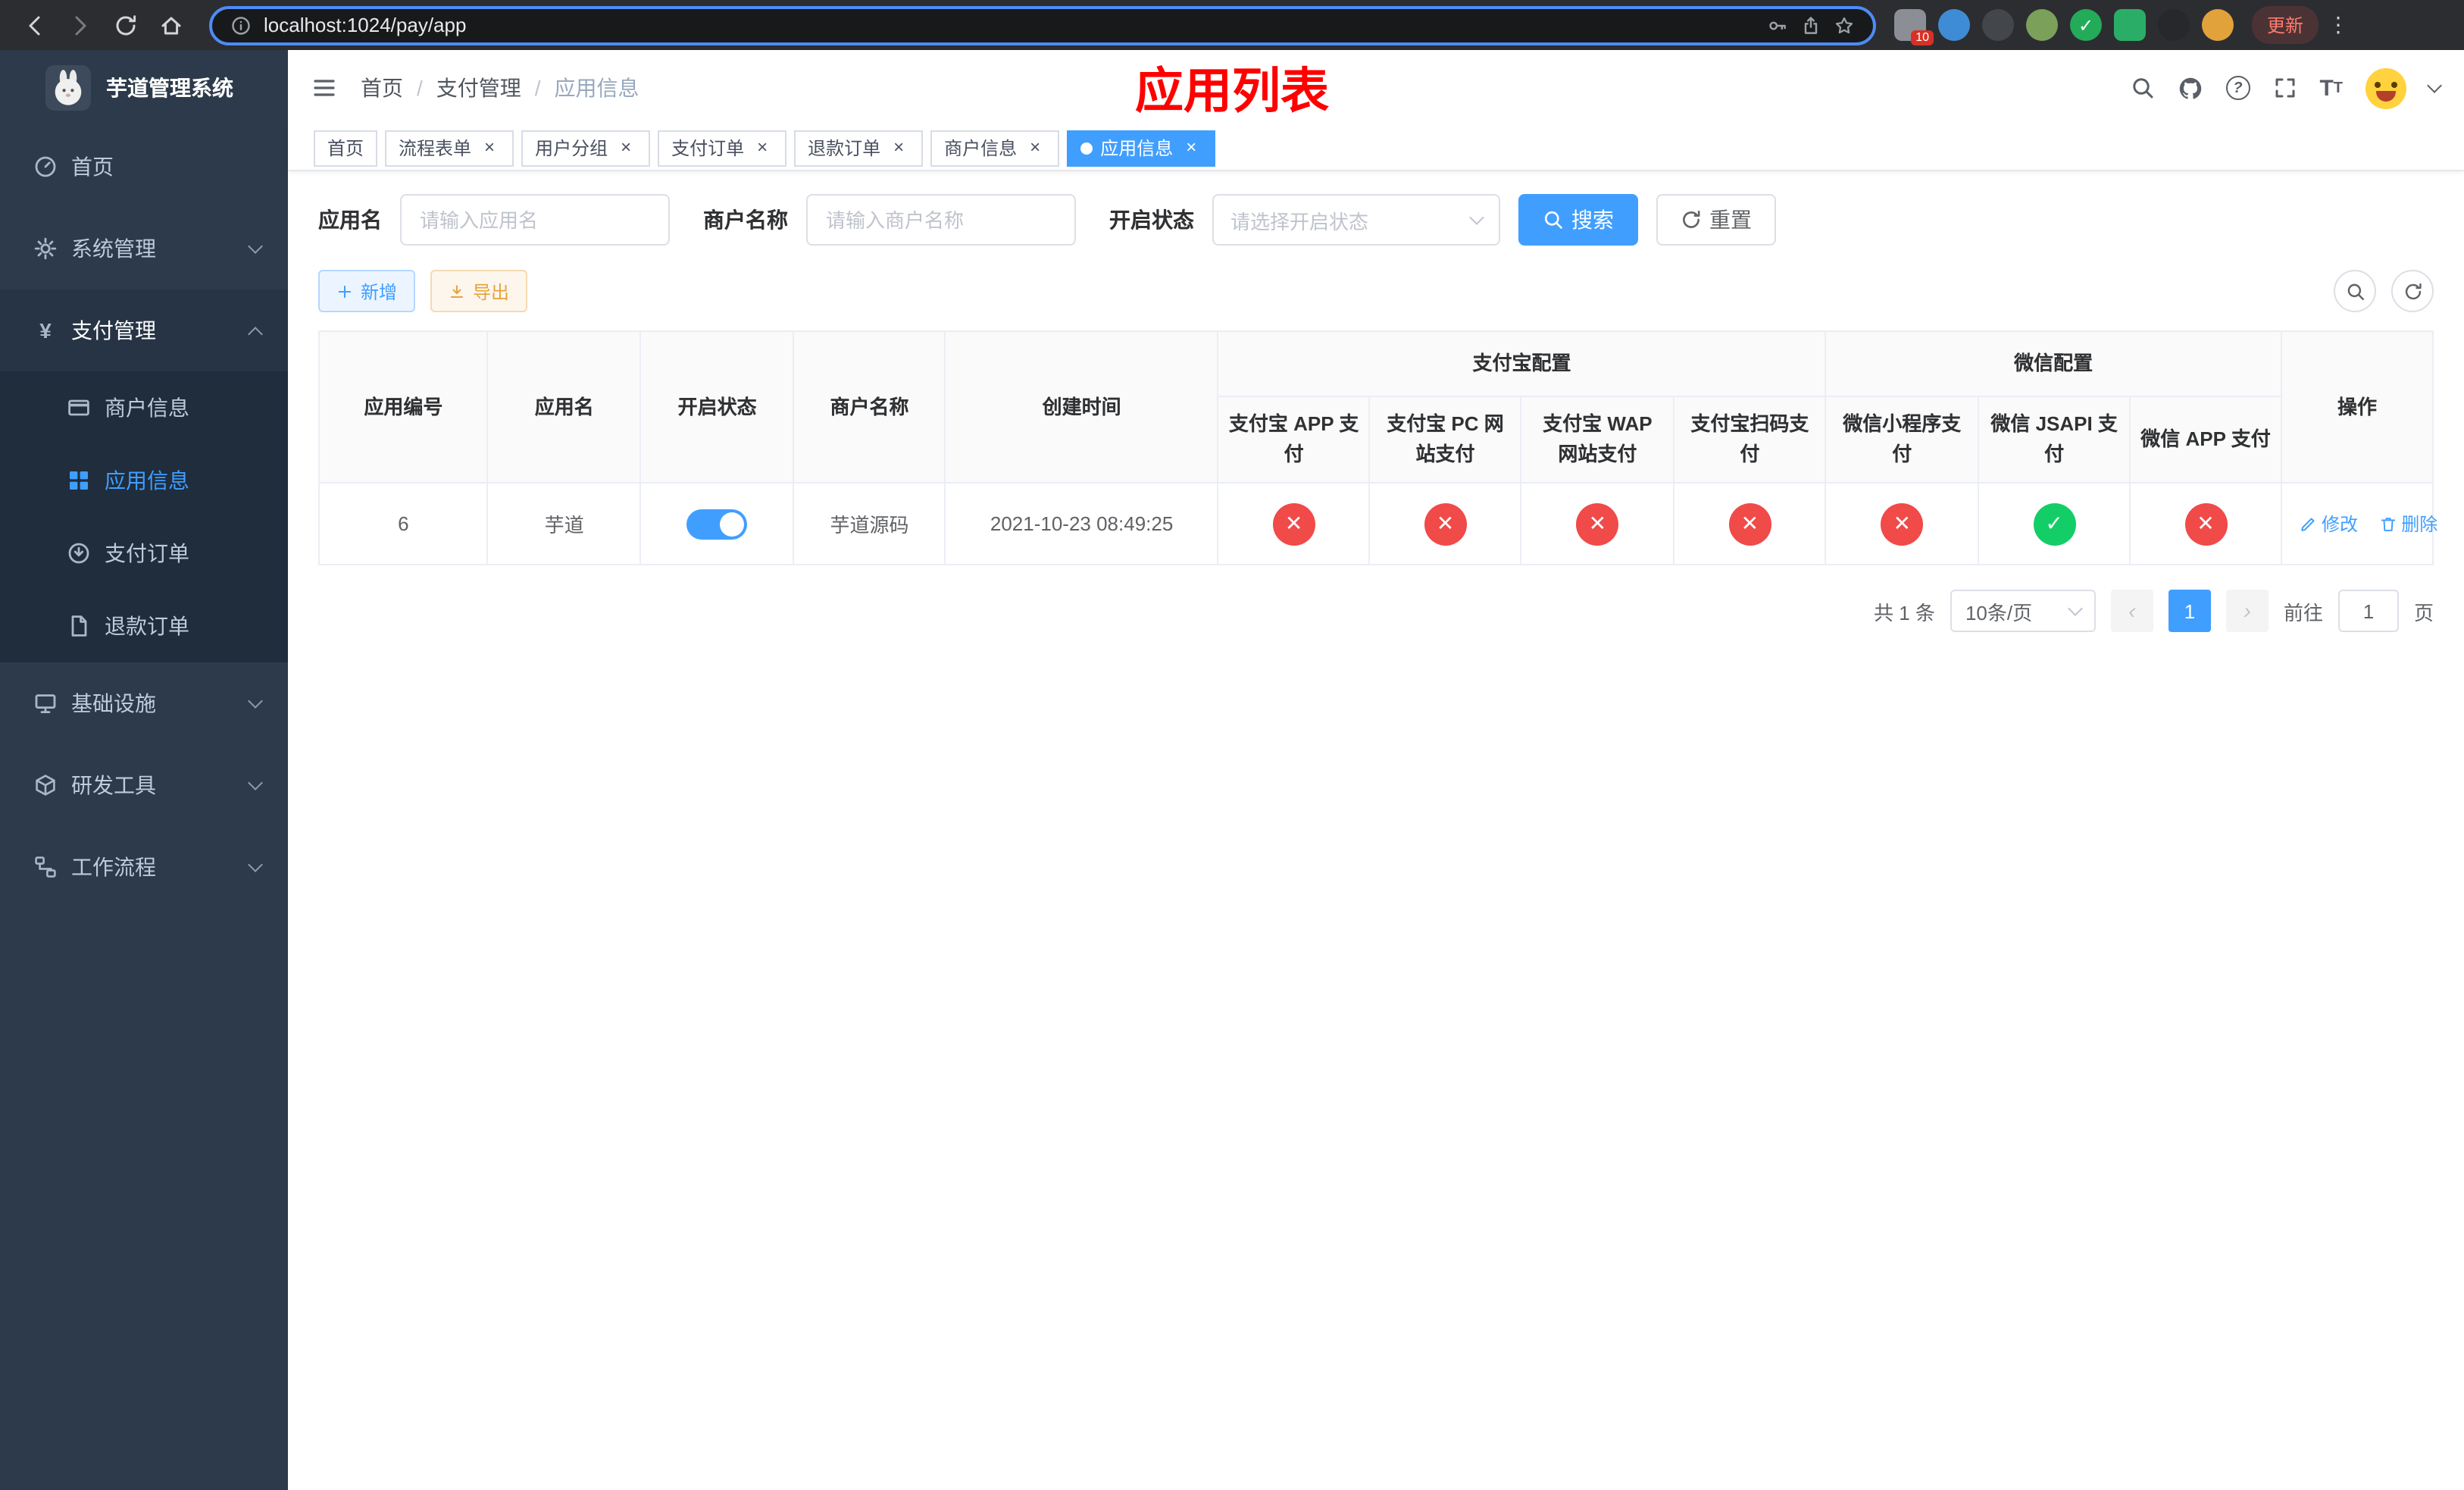 The height and width of the screenshot is (1490, 2464). I want to click on extension-icon-5: ✓, so click(2086, 25).